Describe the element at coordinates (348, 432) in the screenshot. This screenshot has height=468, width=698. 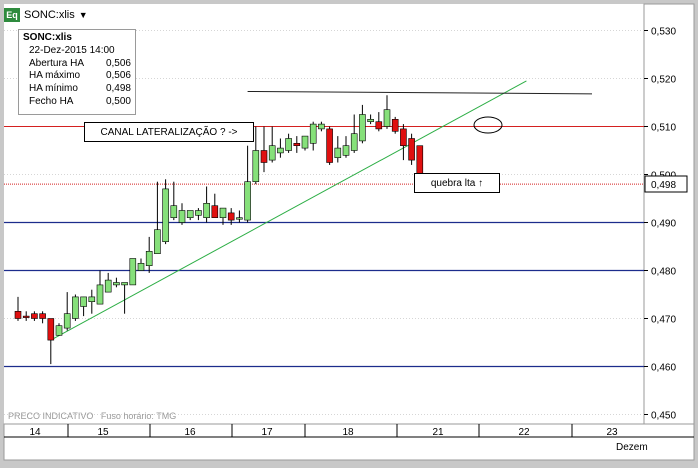
I see `time-label: 18` at that location.